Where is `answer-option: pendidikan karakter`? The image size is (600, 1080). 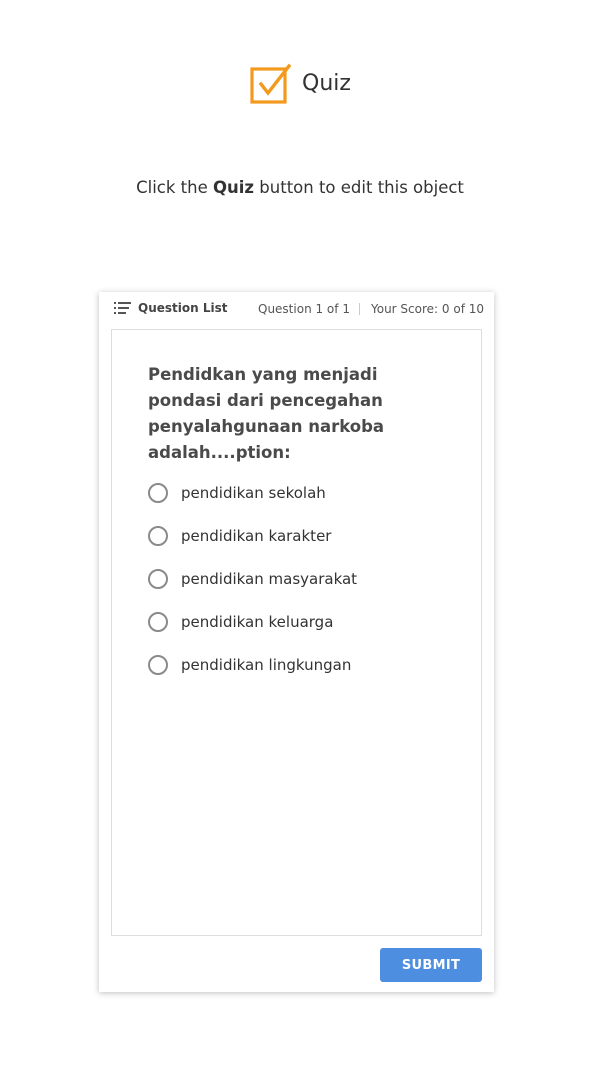
answer-option: pendidikan karakter is located at coordinates (308, 535).